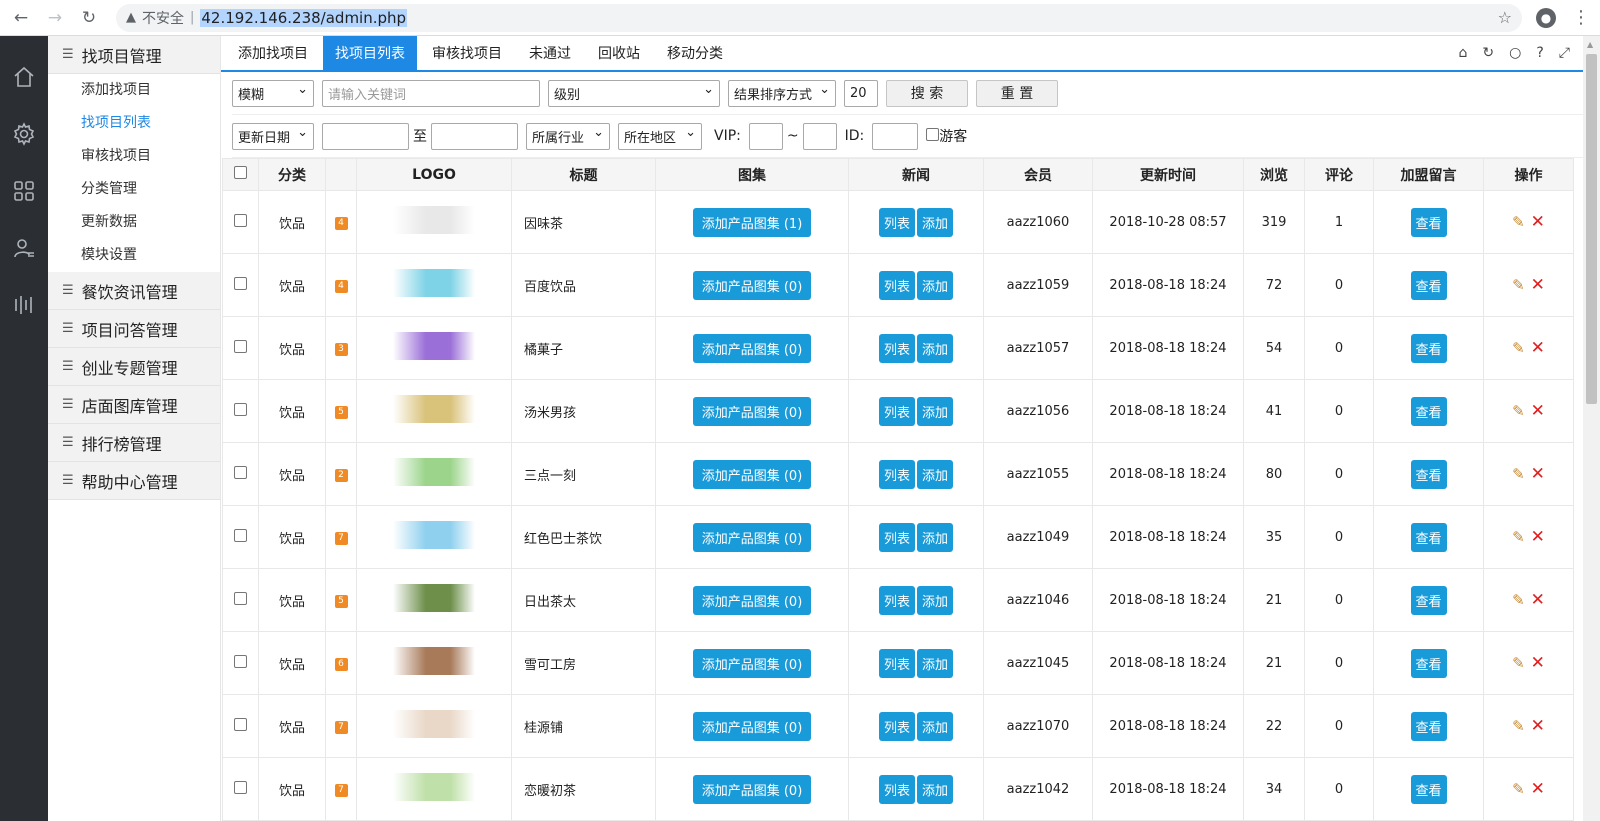  I want to click on sidebar-group-projects: ☰ 找项目管理, so click(134, 55).